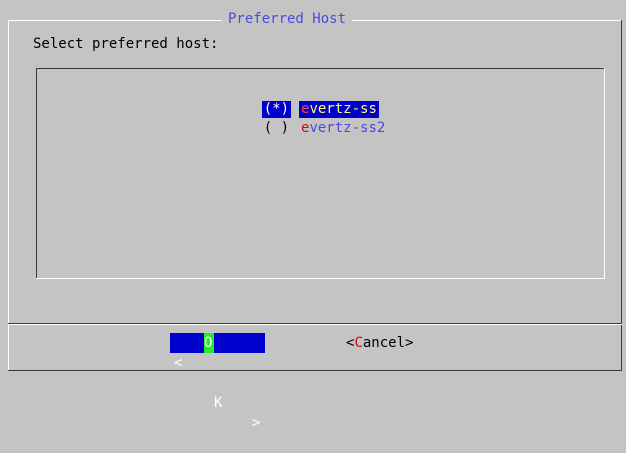 The height and width of the screenshot is (453, 626). What do you see at coordinates (276, 128) in the screenshot?
I see `radio-button-unselected: ( )` at bounding box center [276, 128].